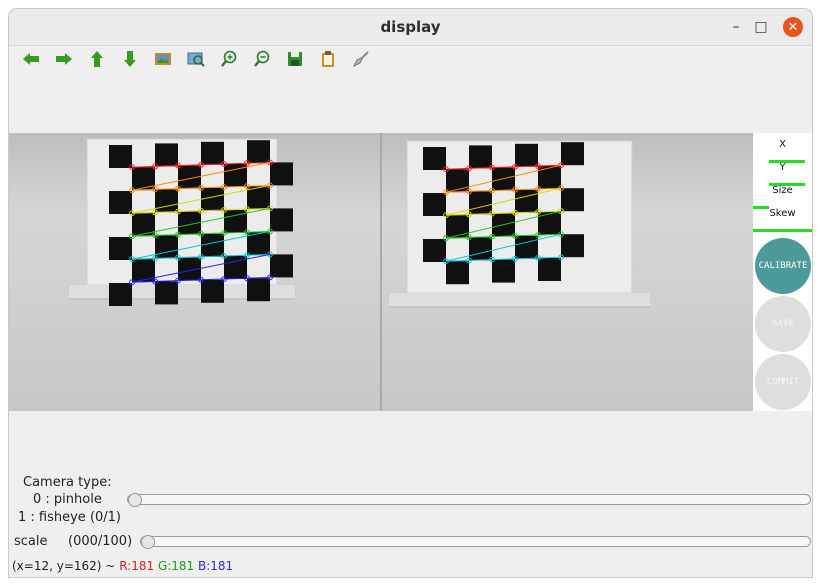 The image size is (821, 585). What do you see at coordinates (736, 27) in the screenshot?
I see `minimize-icon: –` at bounding box center [736, 27].